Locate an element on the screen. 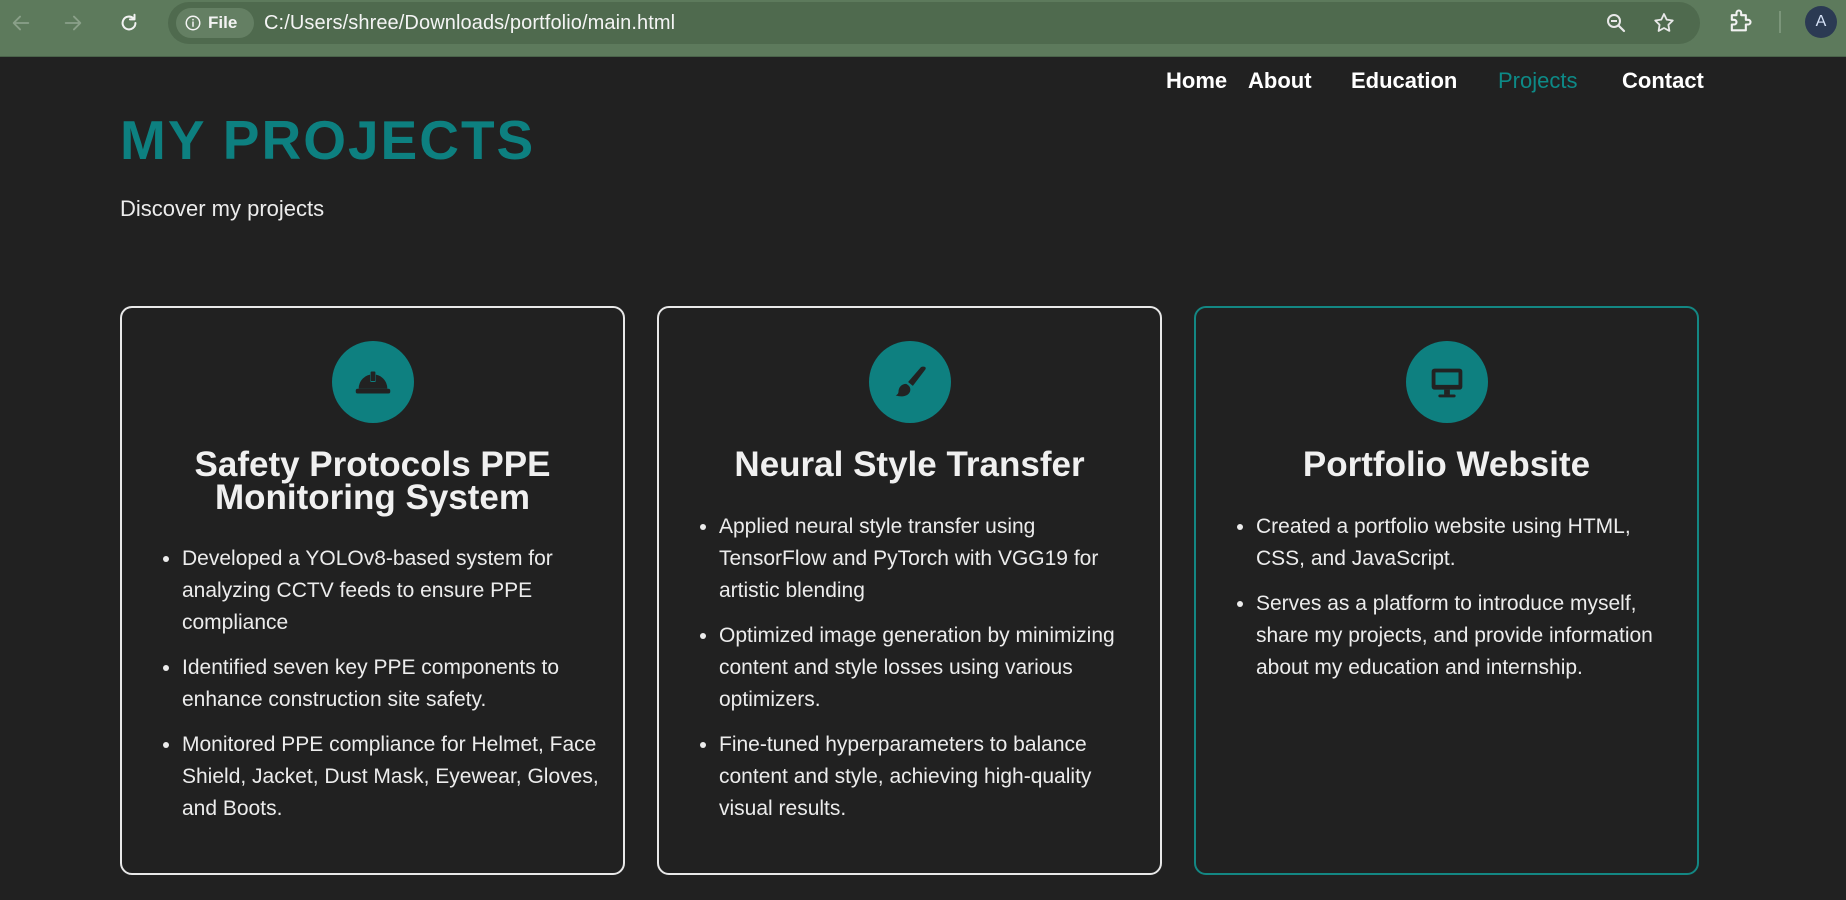 The height and width of the screenshot is (900, 1846). nav-projects-link: Projects is located at coordinates (1537, 81).